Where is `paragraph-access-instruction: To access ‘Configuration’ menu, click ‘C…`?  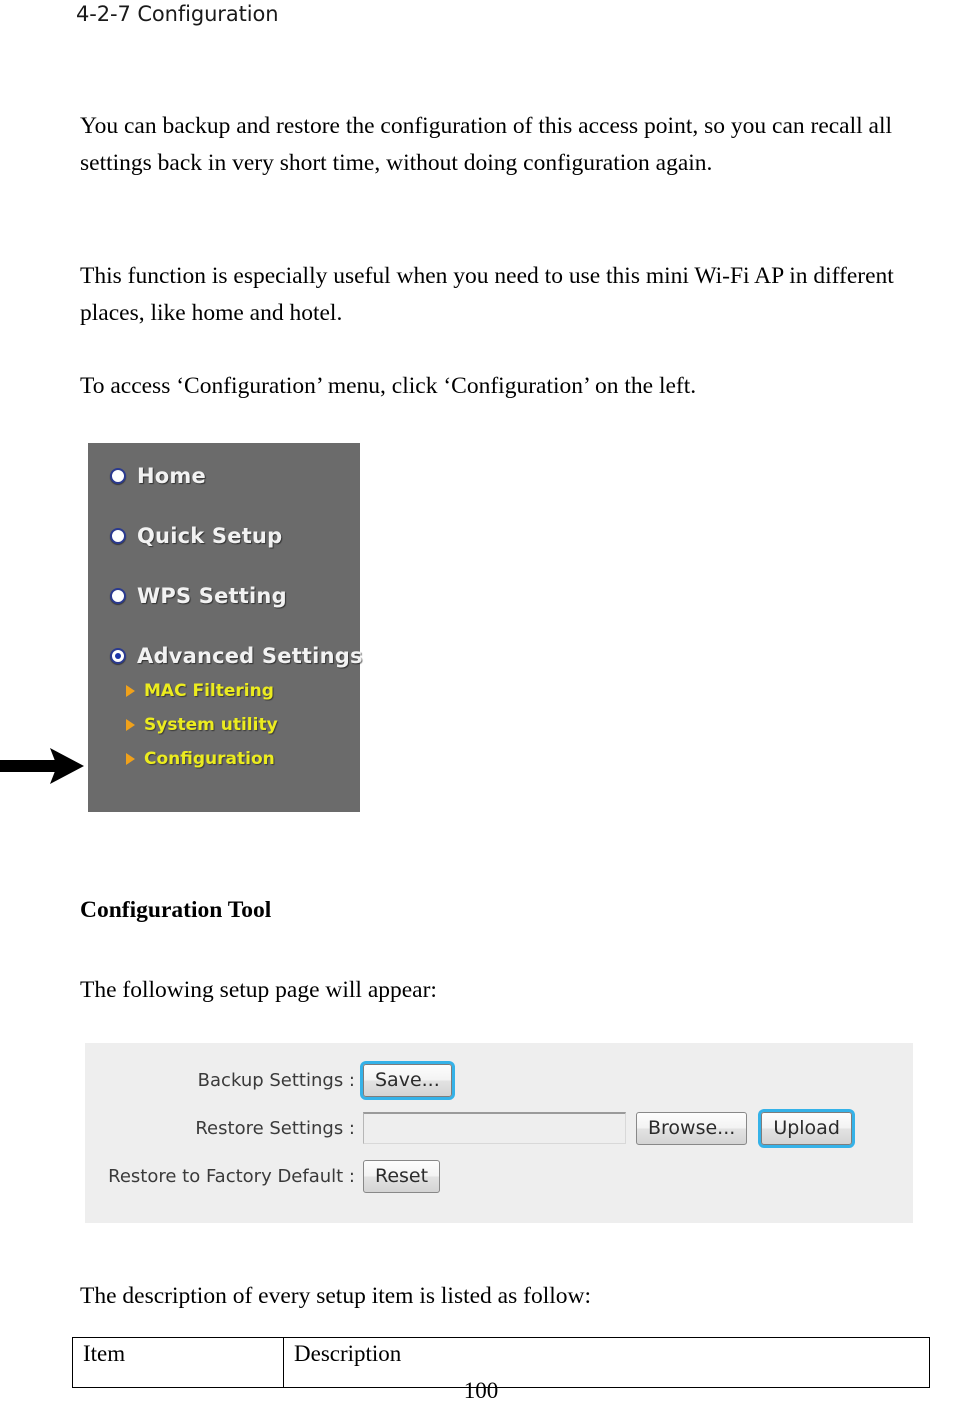
paragraph-access-instruction: To access ‘Configuration’ menu, click ‘C… is located at coordinates (388, 386).